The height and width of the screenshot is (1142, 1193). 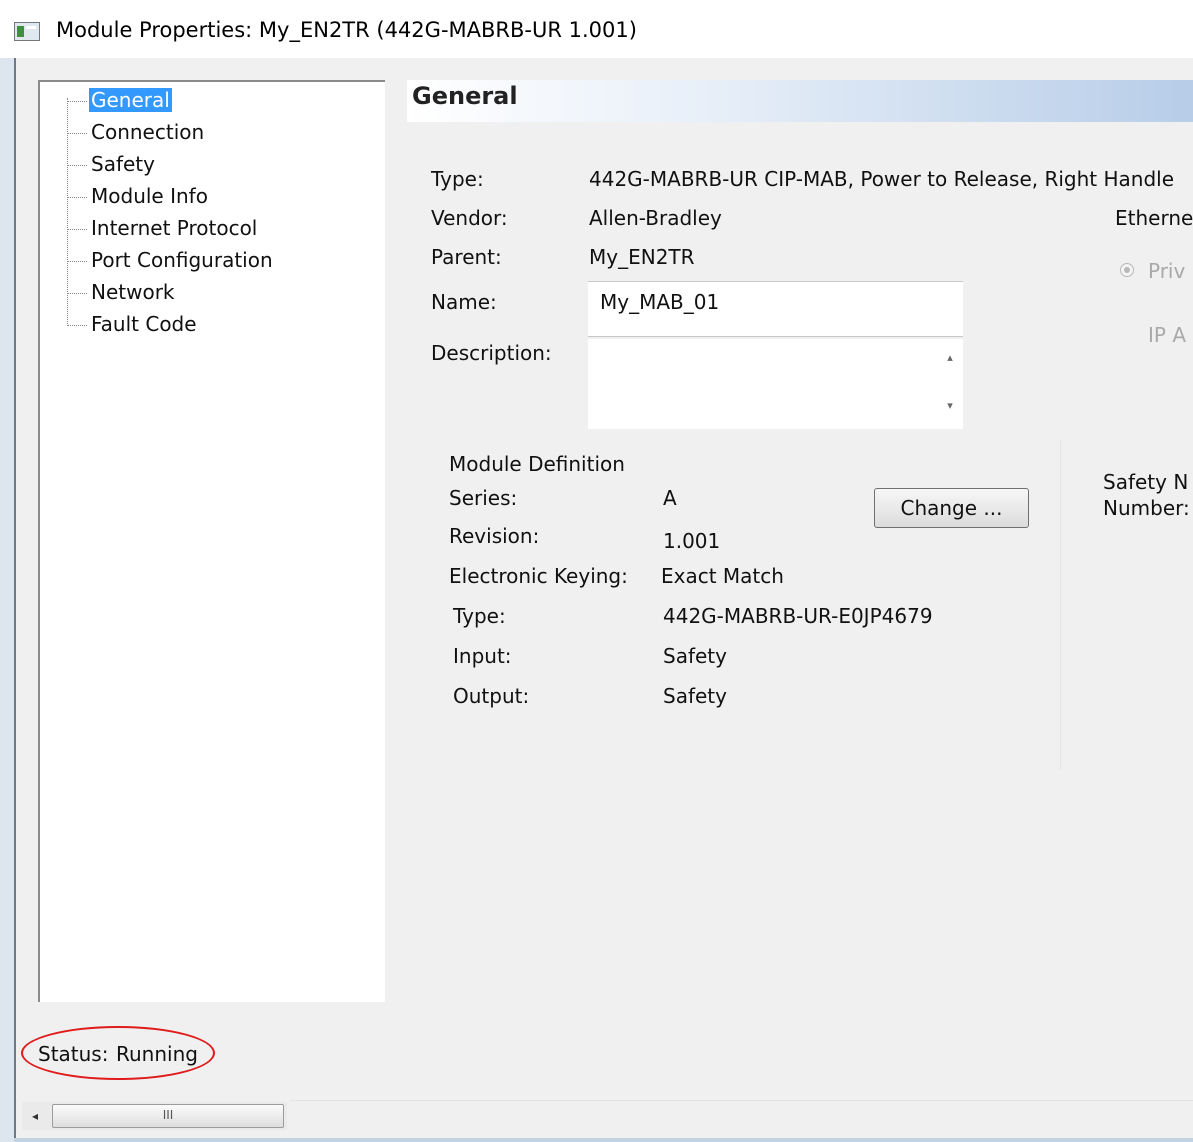 What do you see at coordinates (1060, 605) in the screenshot?
I see `group-divider` at bounding box center [1060, 605].